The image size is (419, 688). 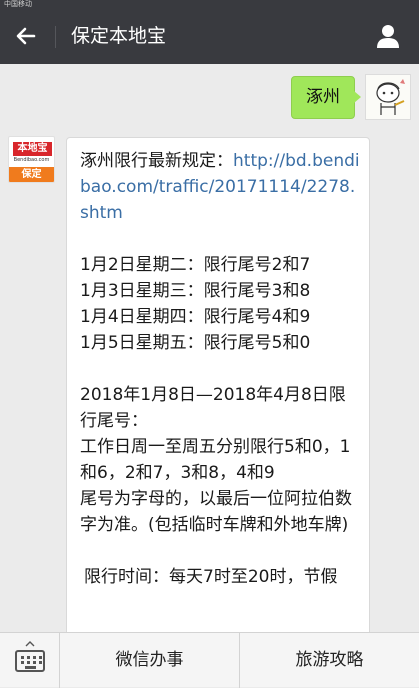 What do you see at coordinates (209, 36) in the screenshot?
I see `header-bar: 保定本地宝` at bounding box center [209, 36].